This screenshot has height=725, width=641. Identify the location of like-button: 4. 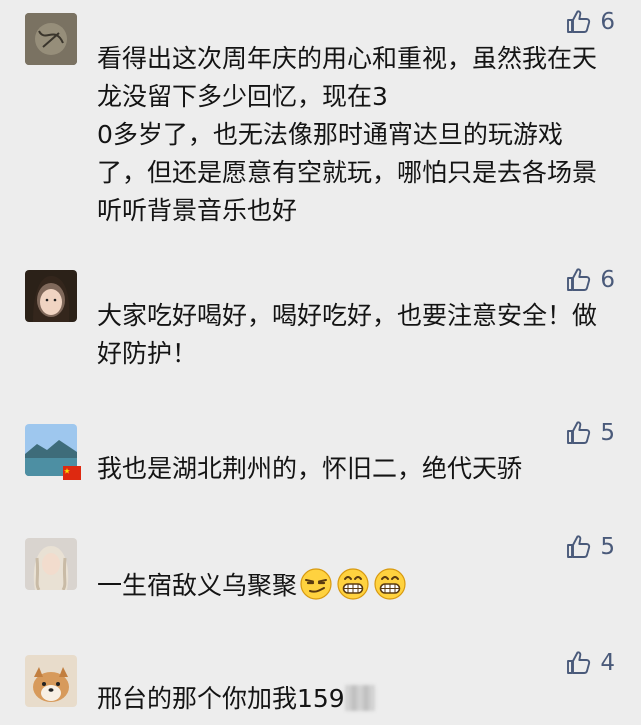
(589, 663).